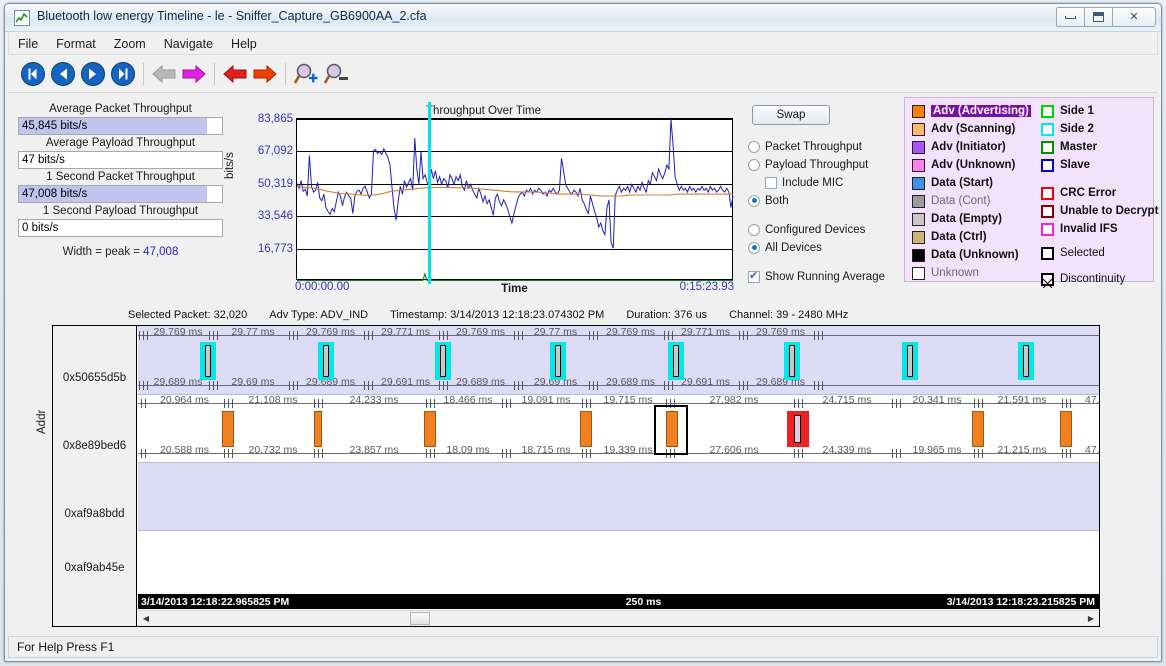  Describe the element at coordinates (76, 44) in the screenshot. I see `menu-format: Format` at that location.